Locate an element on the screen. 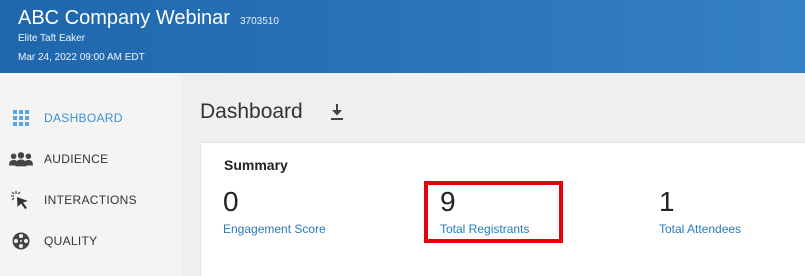 The image size is (805, 276). engagement-score-link: Engagement Score is located at coordinates (274, 229).